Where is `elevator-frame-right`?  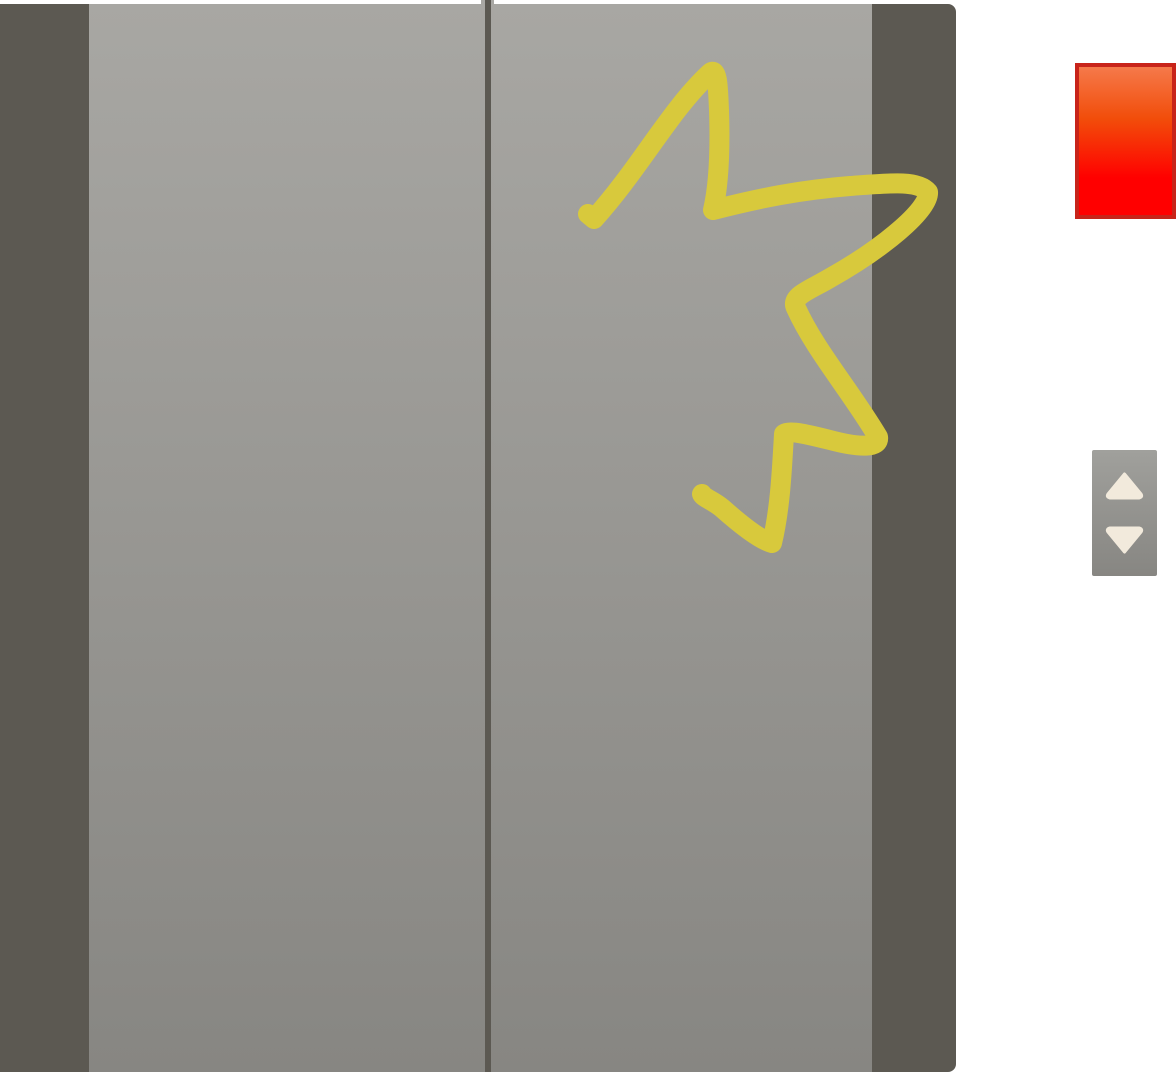
elevator-frame-right is located at coordinates (914, 538).